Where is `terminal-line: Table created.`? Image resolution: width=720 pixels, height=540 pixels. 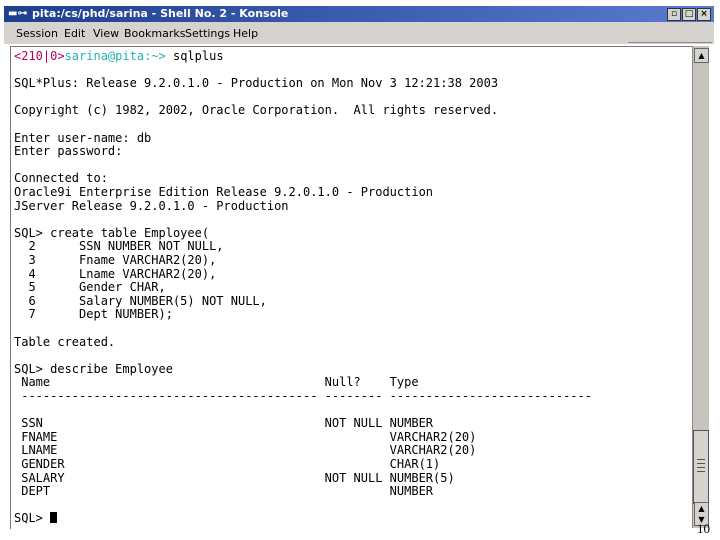
terminal-line: Table created. is located at coordinates (65, 341).